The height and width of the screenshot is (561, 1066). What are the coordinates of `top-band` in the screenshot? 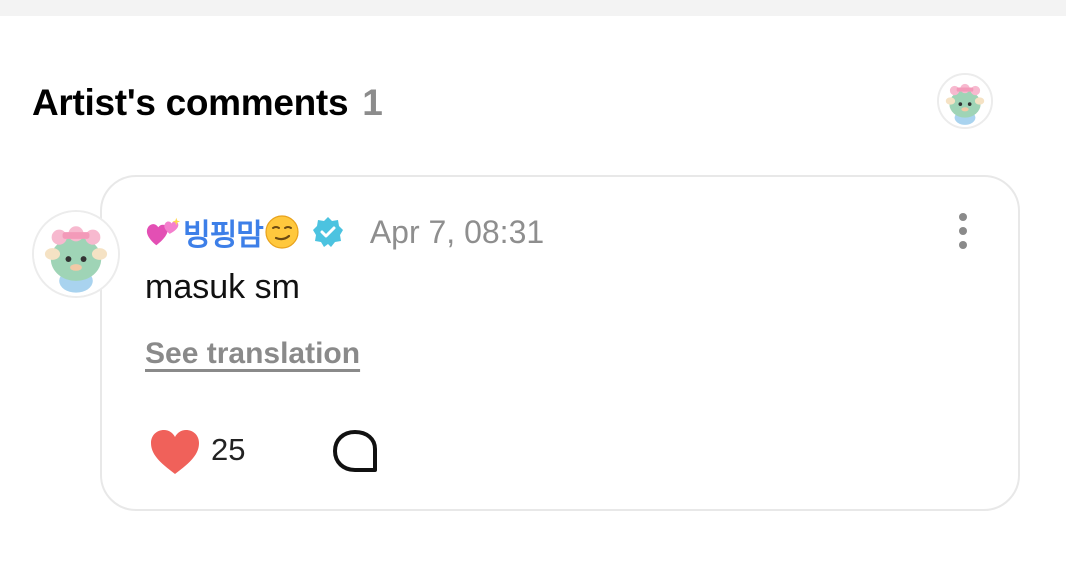 It's located at (533, 8).